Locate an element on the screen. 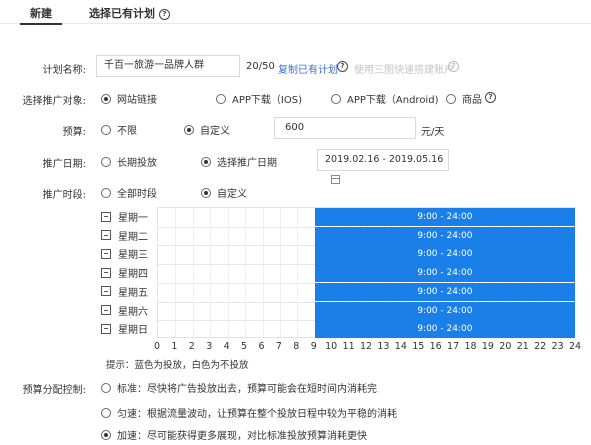  tab-copy-existing-plan: 选择已有计划 ? is located at coordinates (129, 13).